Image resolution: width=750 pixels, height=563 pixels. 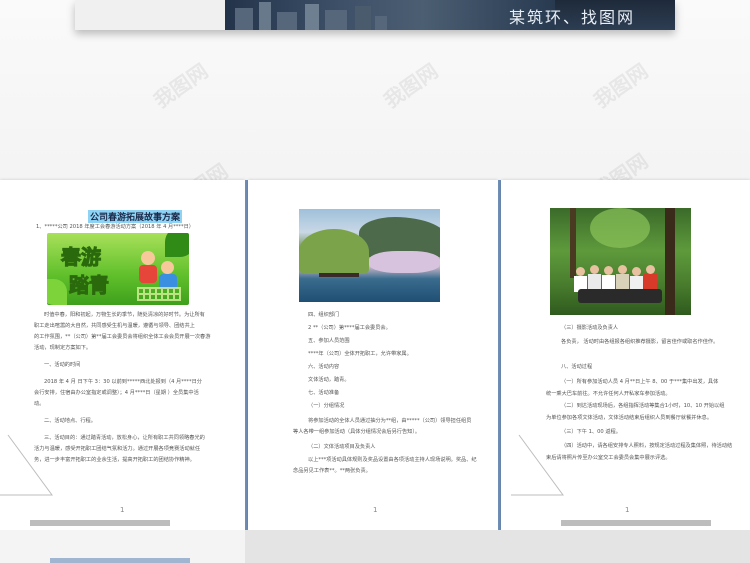 I want to click on boat-shape, so click(x=339, y=275).